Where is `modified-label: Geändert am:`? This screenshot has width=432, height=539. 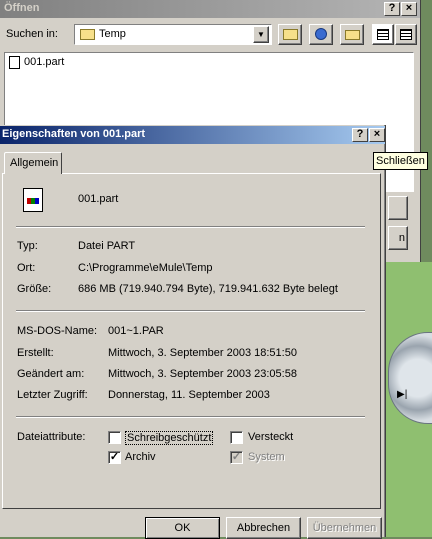 modified-label: Geändert am: is located at coordinates (51, 374).